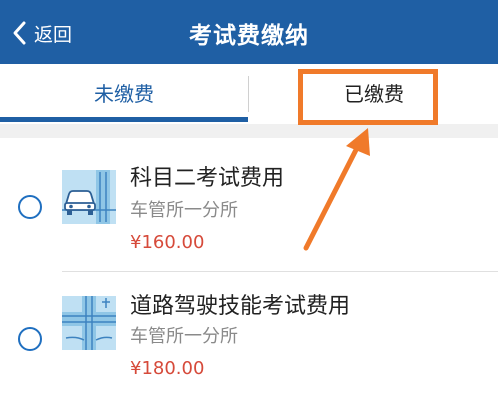 The height and width of the screenshot is (406, 498). Describe the element at coordinates (167, 242) in the screenshot. I see `fee-price: ¥160.00` at that location.